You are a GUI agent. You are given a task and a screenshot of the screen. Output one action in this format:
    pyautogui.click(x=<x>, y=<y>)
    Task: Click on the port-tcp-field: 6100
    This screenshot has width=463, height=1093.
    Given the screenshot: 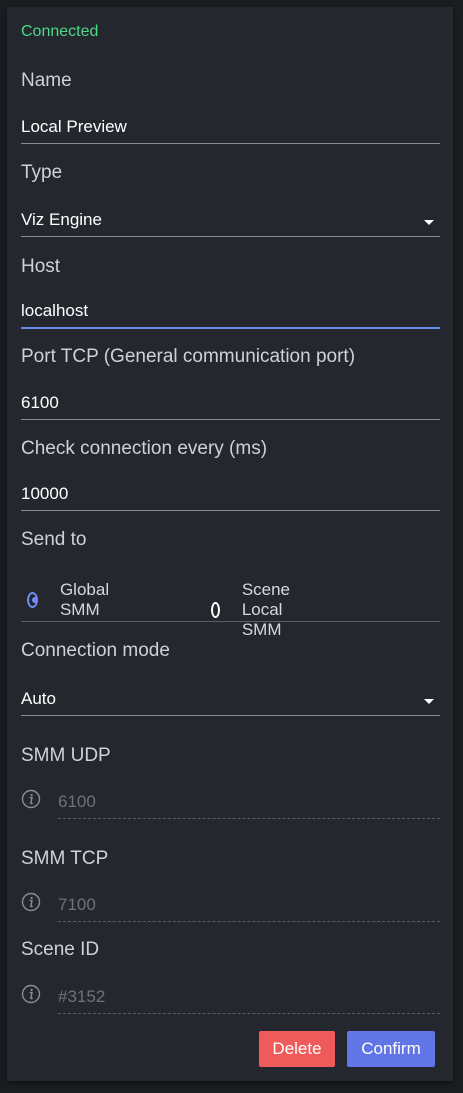 What is the action you would take?
    pyautogui.click(x=230, y=404)
    